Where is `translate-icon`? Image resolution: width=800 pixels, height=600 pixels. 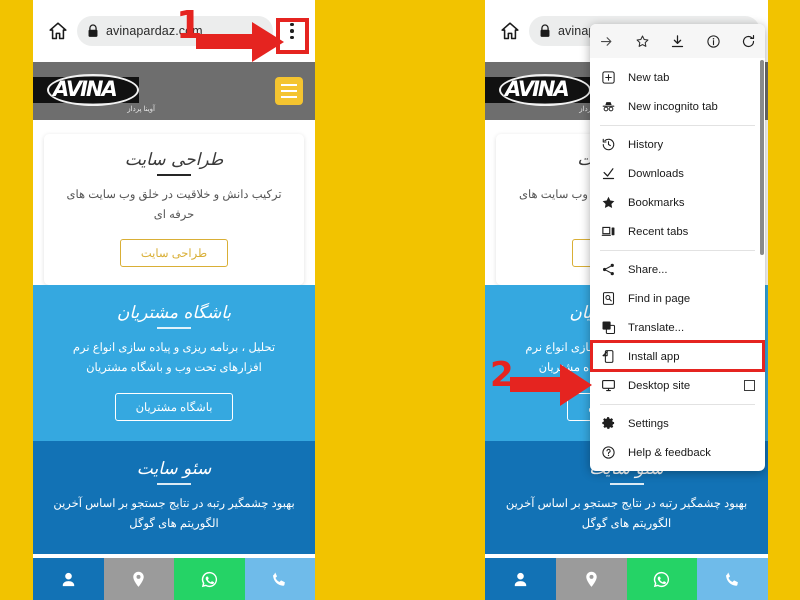 translate-icon is located at coordinates (608, 327).